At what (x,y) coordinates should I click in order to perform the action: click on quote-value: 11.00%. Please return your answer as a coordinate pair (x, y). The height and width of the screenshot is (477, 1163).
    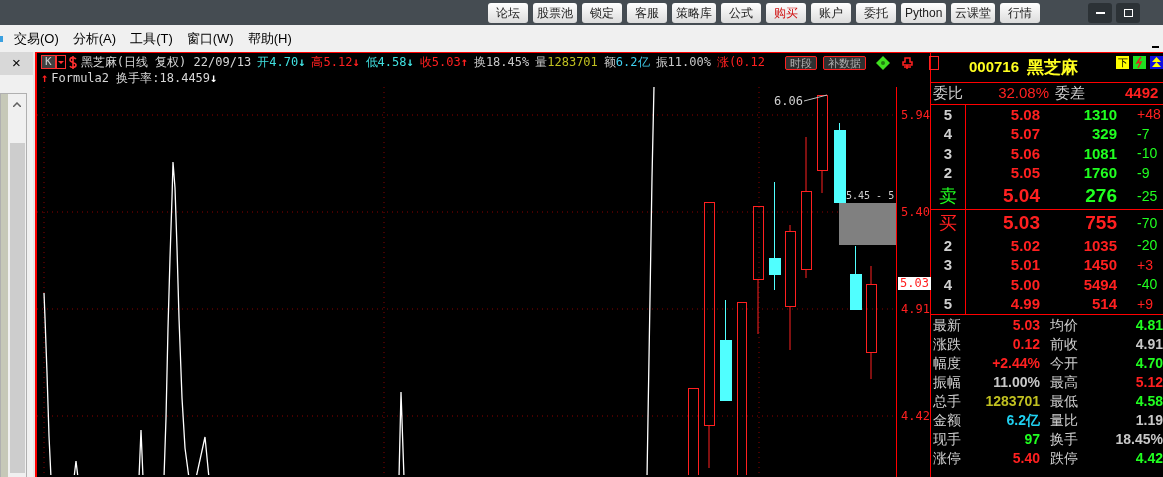
    Looking at the image, I should click on (689, 62).